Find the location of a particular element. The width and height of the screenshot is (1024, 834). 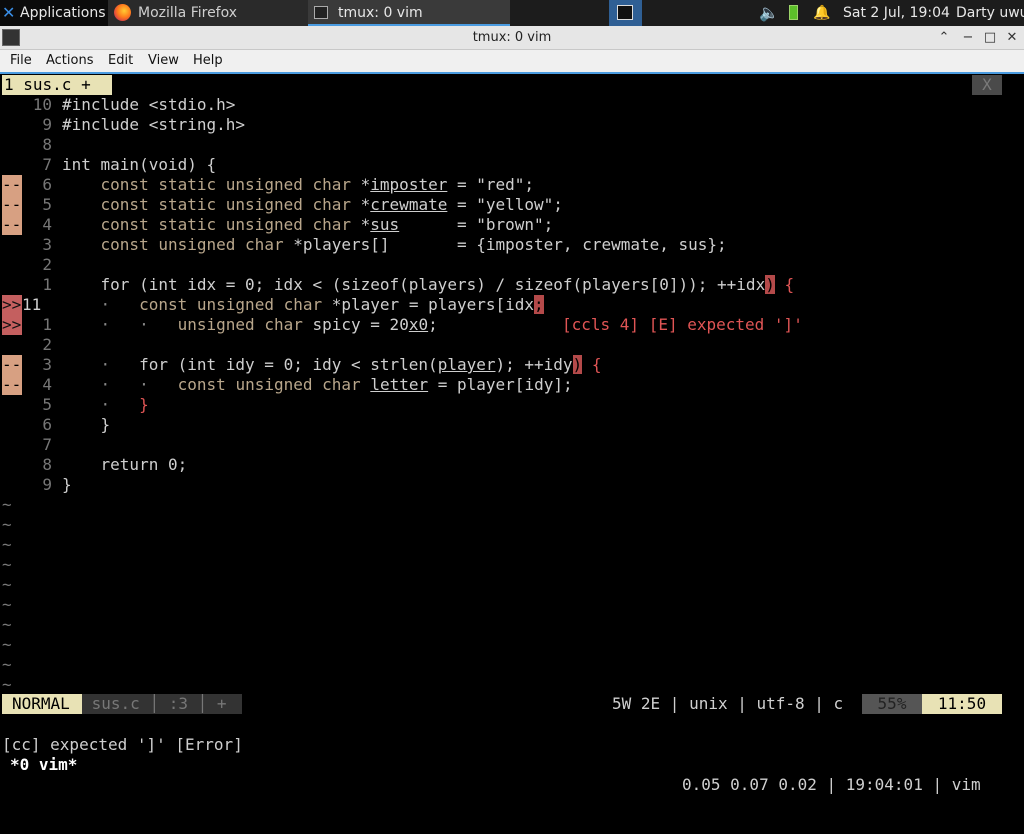

line-number: 6 is located at coordinates (47, 184).